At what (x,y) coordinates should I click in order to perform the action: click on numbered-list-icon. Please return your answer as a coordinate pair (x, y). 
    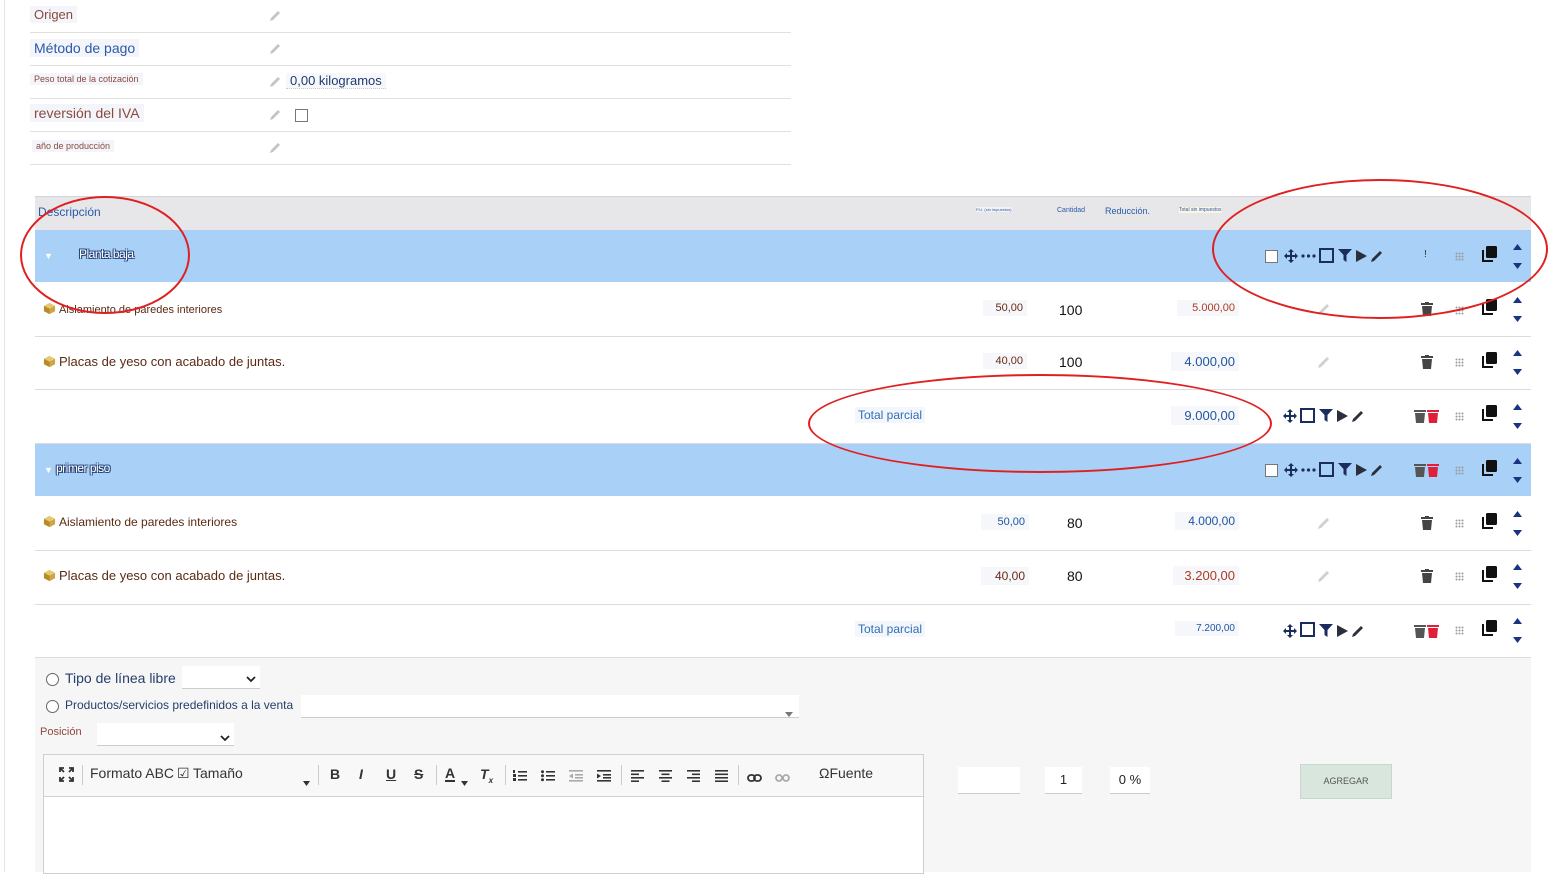
    Looking at the image, I should click on (520, 778).